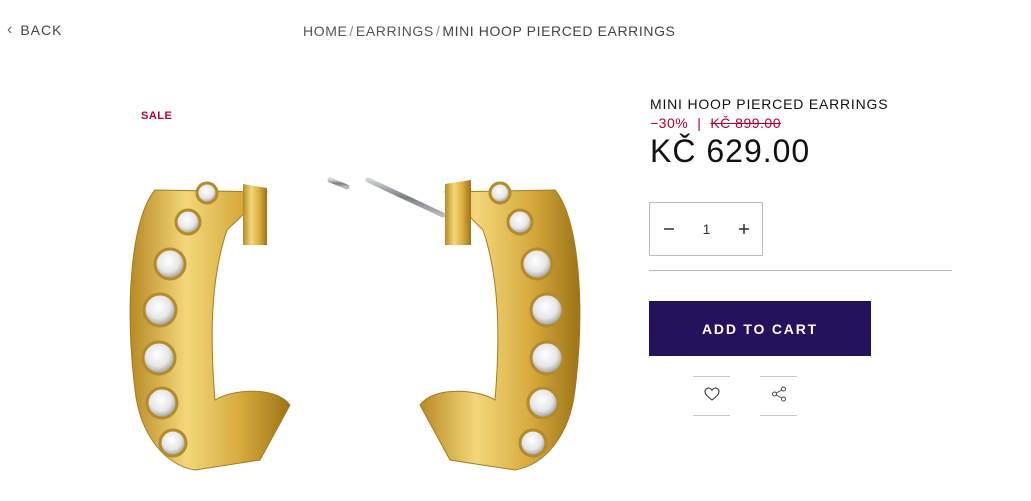 This screenshot has height=501, width=1031. I want to click on current-price: KČ 629.00, so click(730, 151).